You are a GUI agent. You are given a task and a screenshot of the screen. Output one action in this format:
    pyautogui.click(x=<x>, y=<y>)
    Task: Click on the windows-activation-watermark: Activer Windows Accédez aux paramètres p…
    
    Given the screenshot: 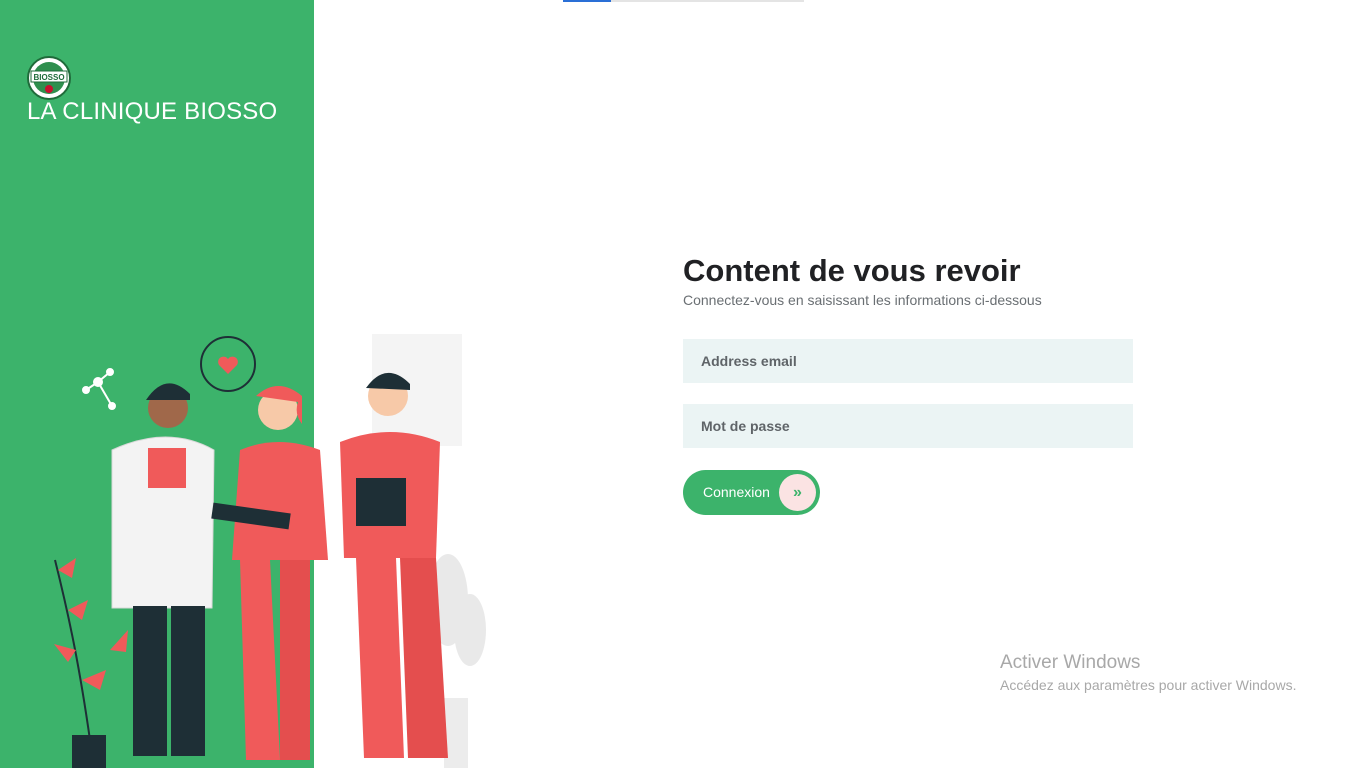 What is the action you would take?
    pyautogui.click(x=1148, y=672)
    